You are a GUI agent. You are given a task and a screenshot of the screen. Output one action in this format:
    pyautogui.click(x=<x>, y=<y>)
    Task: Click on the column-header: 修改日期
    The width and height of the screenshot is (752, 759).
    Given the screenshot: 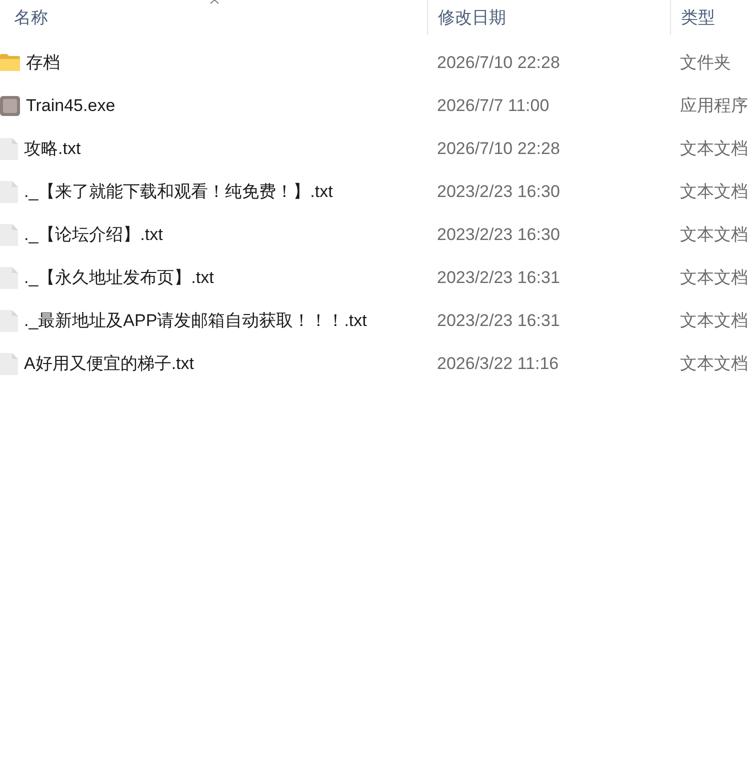 What is the action you would take?
    pyautogui.click(x=472, y=17)
    